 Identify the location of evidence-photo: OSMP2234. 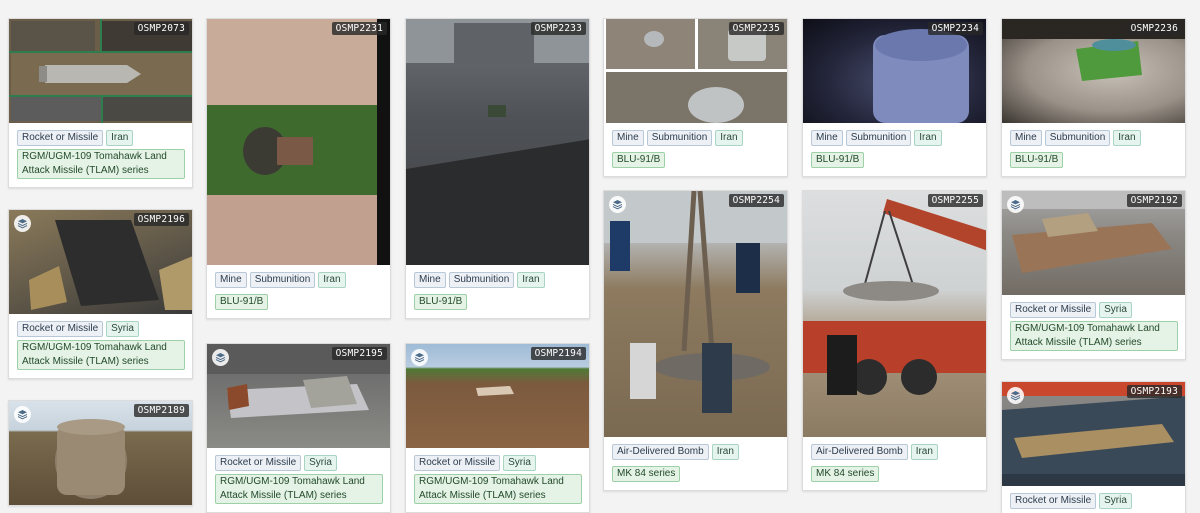
(894, 71).